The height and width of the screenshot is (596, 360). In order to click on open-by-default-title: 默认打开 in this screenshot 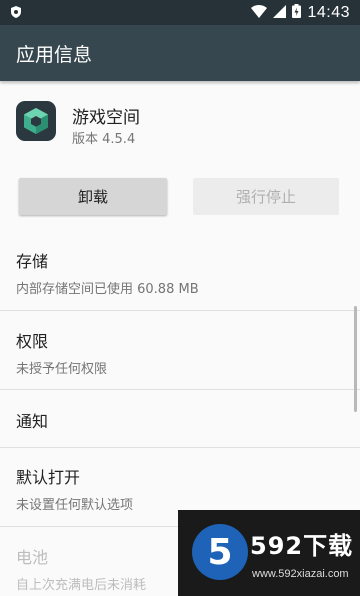, I will do `click(48, 477)`.